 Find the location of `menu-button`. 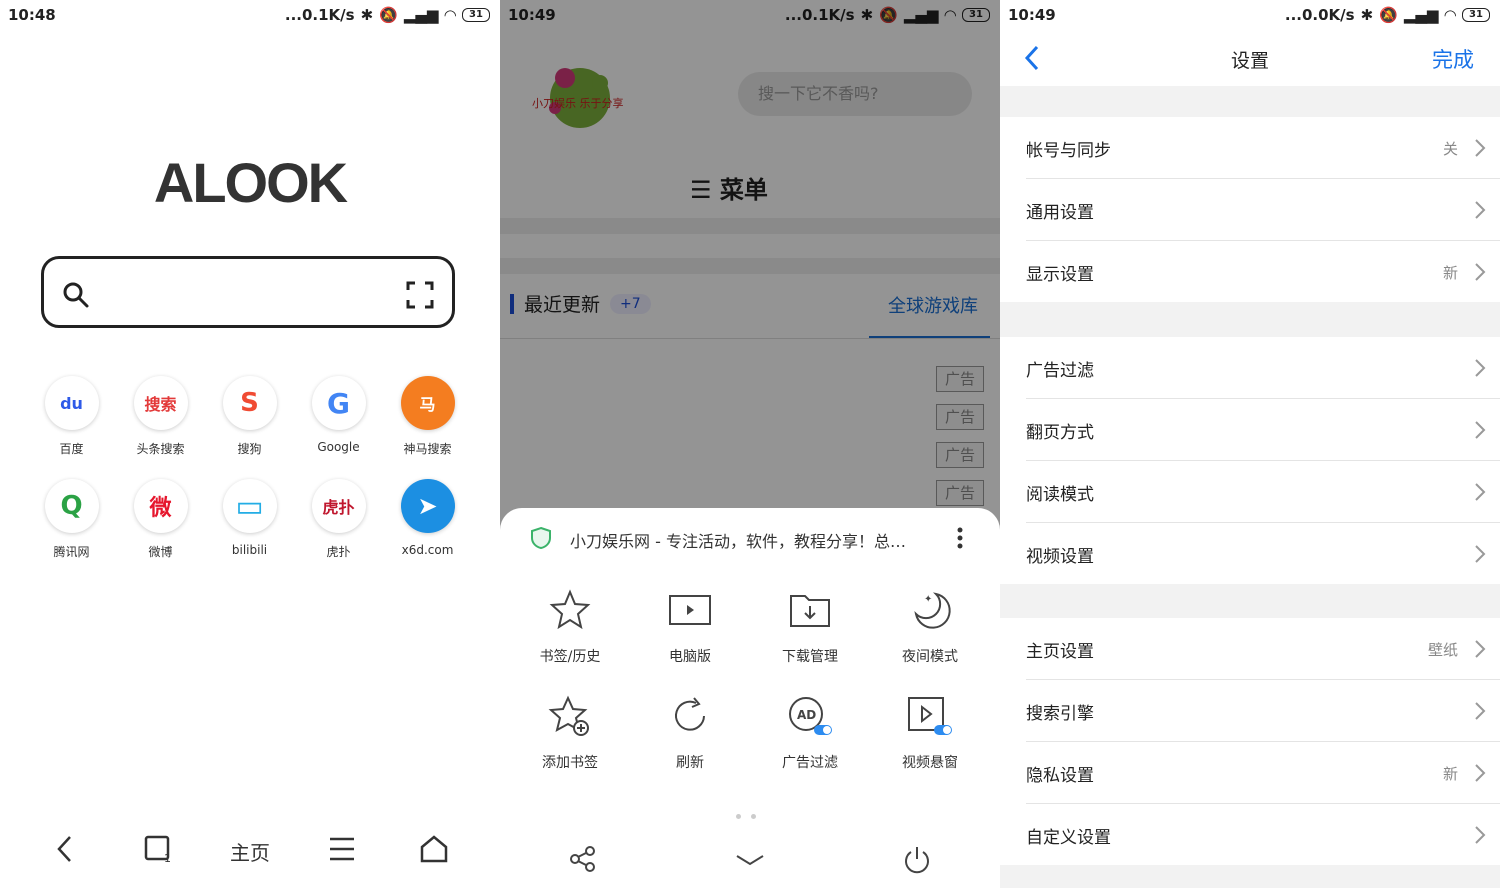

menu-button is located at coordinates (342, 851).